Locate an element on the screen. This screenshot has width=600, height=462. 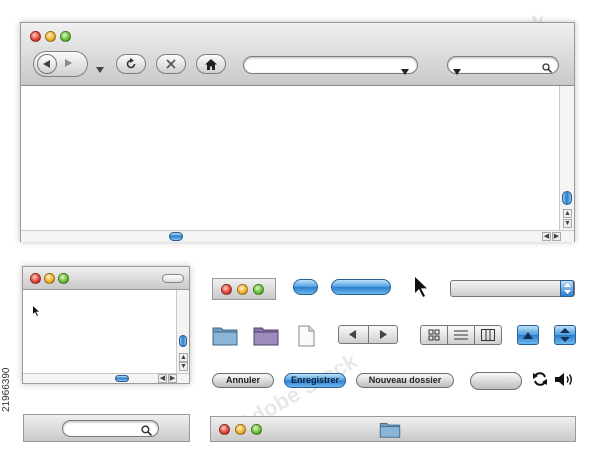
window-titlebar is located at coordinates (393, 429).